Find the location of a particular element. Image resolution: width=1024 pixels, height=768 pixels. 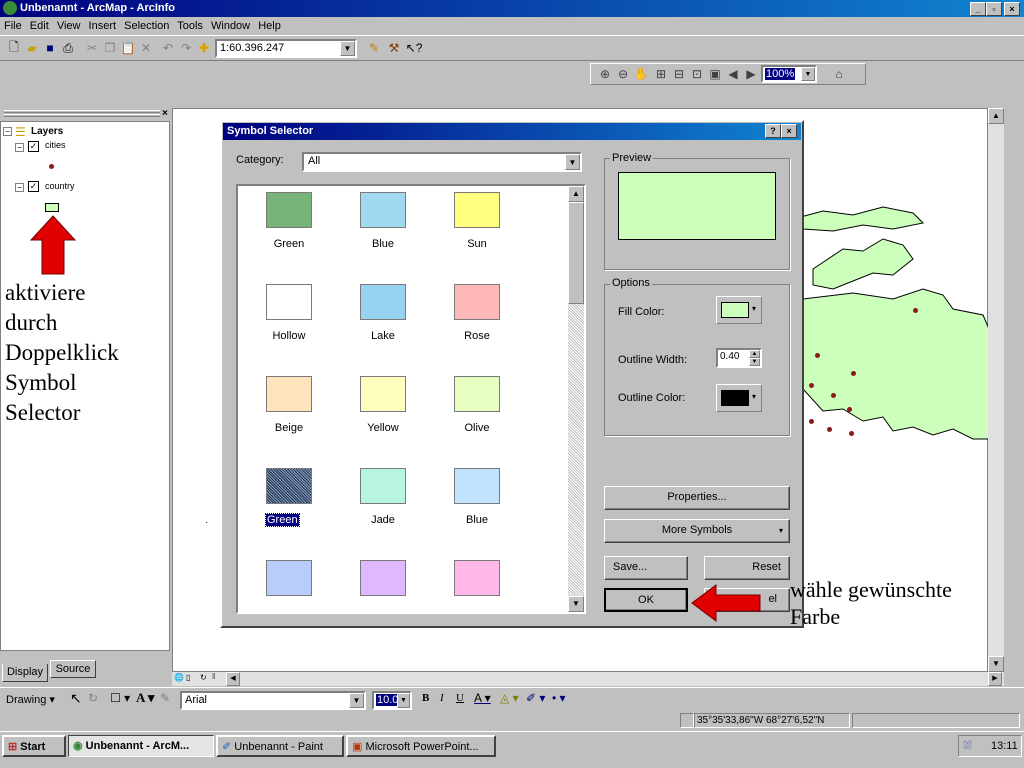

underline-icon: U is located at coordinates (460, 698).